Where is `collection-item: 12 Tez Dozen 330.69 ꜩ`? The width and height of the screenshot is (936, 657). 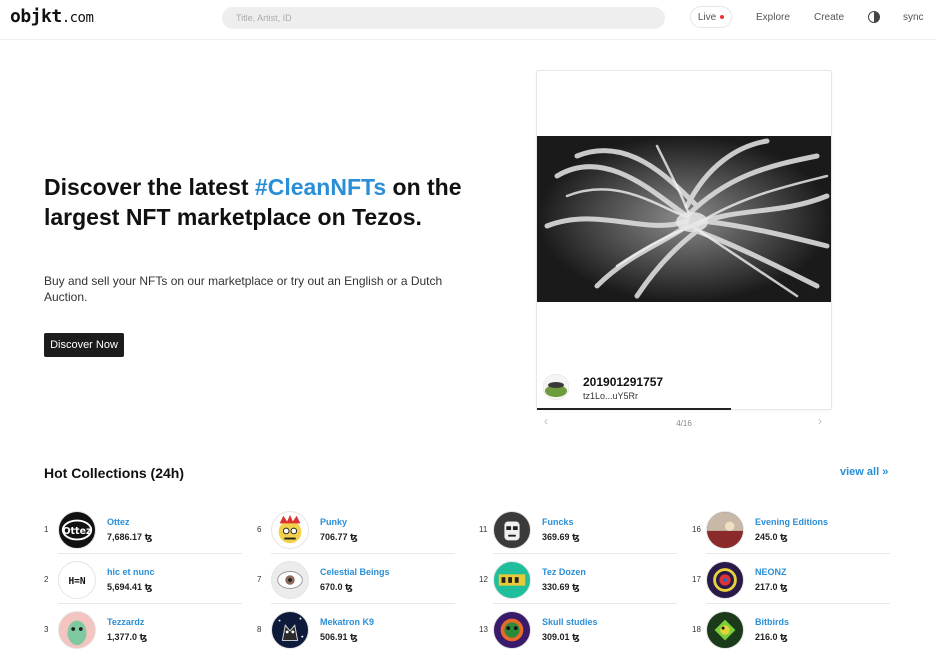 collection-item: 12 Tez Dozen 330.69 ꜩ is located at coordinates (578, 579).